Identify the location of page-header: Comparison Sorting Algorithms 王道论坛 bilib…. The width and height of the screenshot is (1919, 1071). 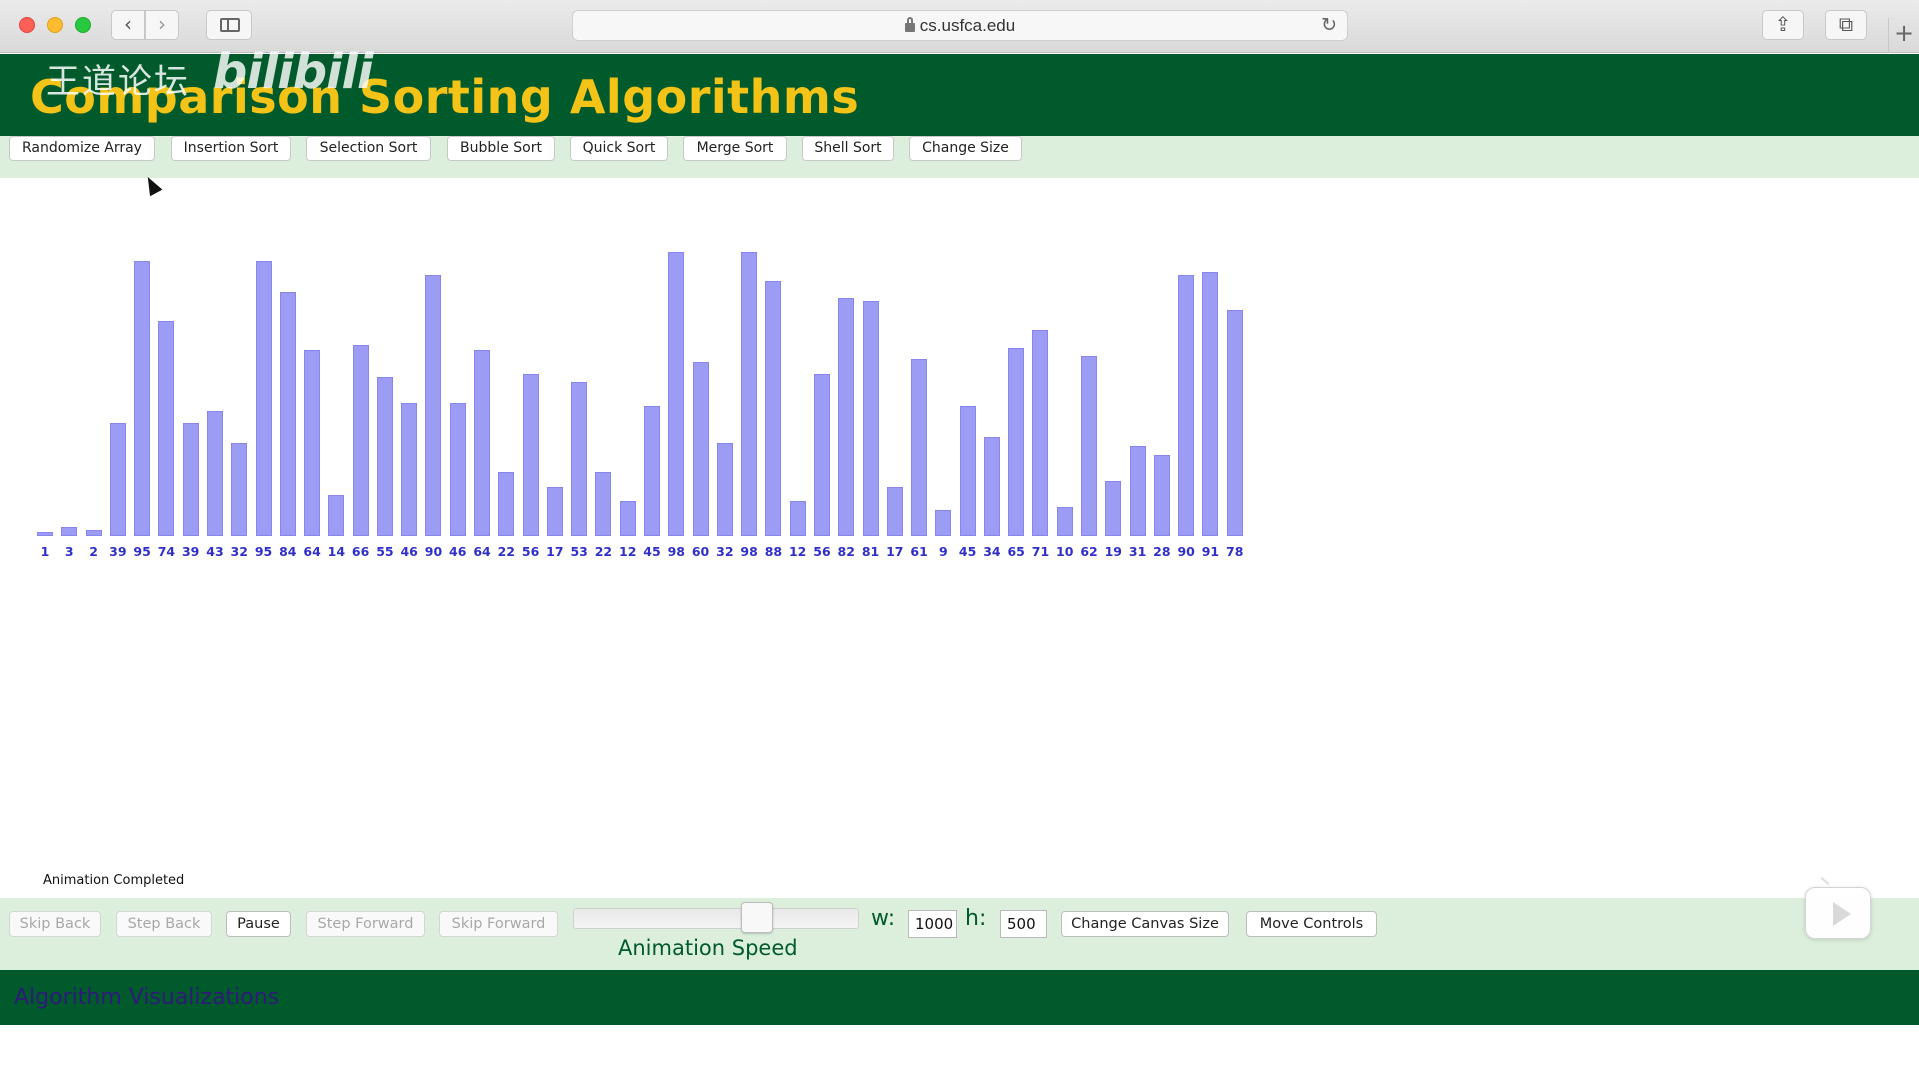
(959, 90).